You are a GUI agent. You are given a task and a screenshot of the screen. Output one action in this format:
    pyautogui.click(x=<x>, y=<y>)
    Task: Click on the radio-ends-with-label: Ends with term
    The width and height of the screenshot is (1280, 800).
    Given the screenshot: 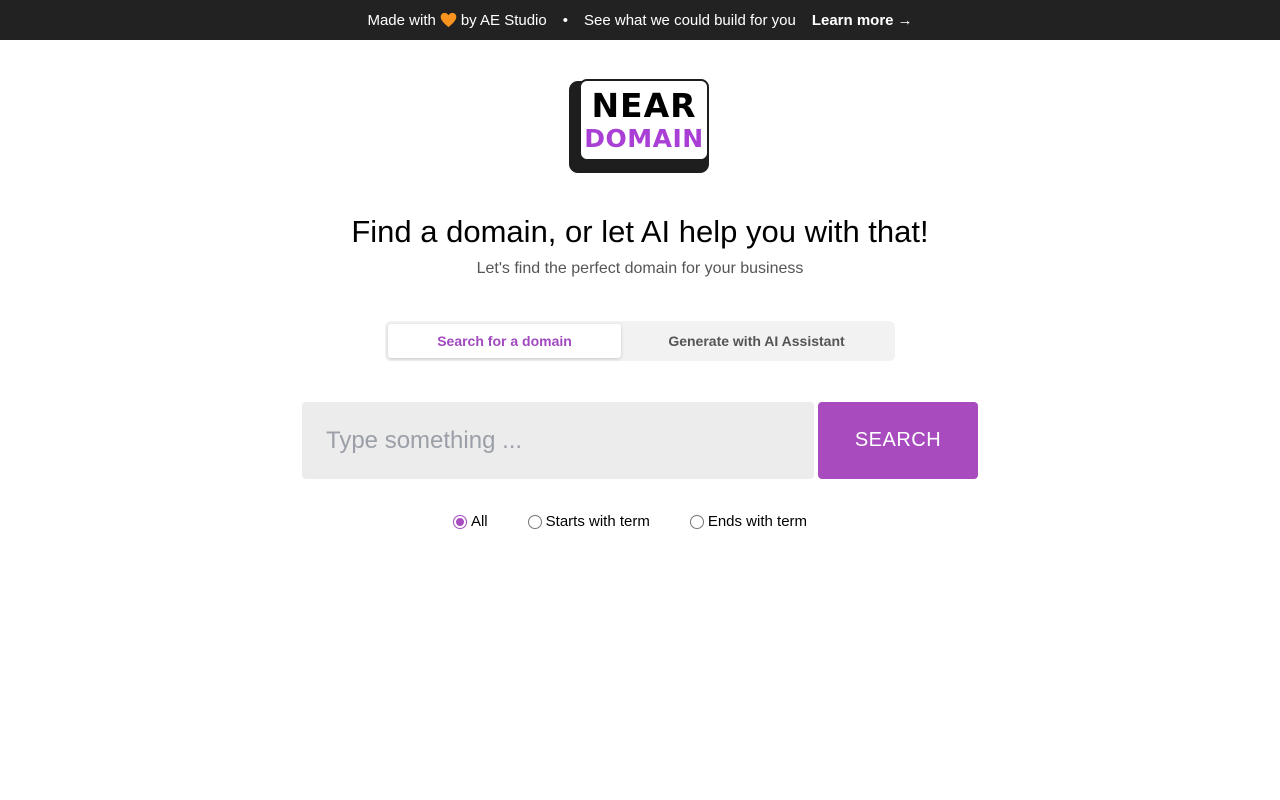 What is the action you would take?
    pyautogui.click(x=757, y=521)
    